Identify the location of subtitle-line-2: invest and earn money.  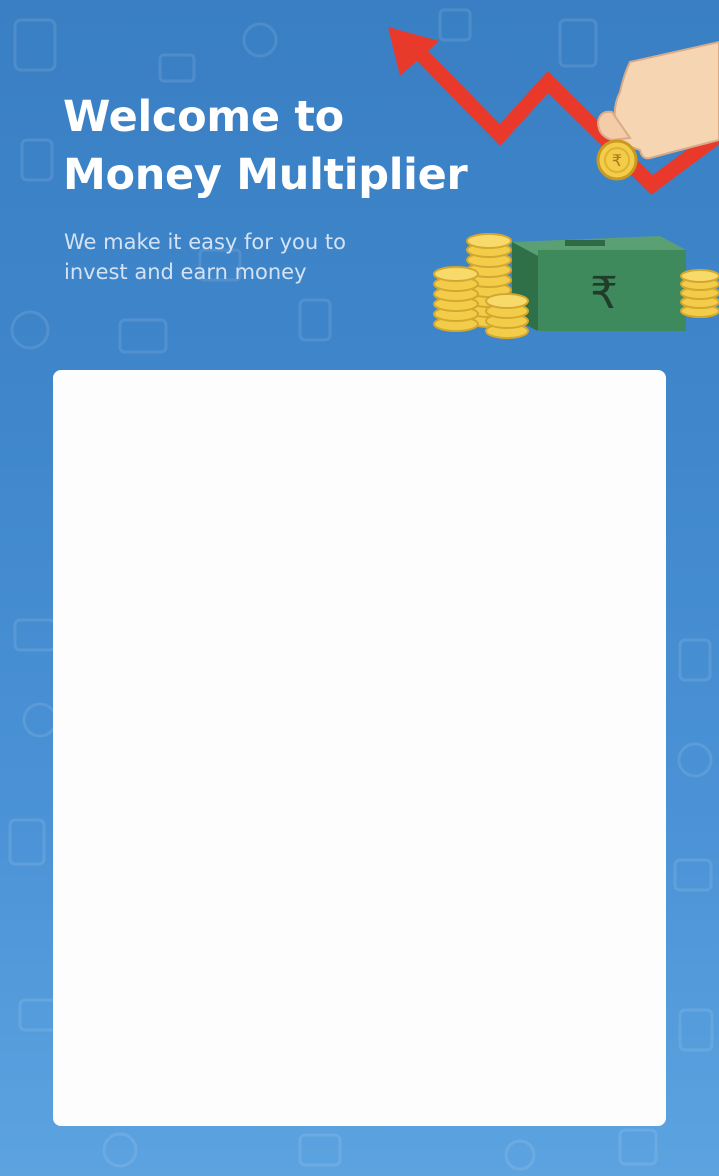
(185, 272).